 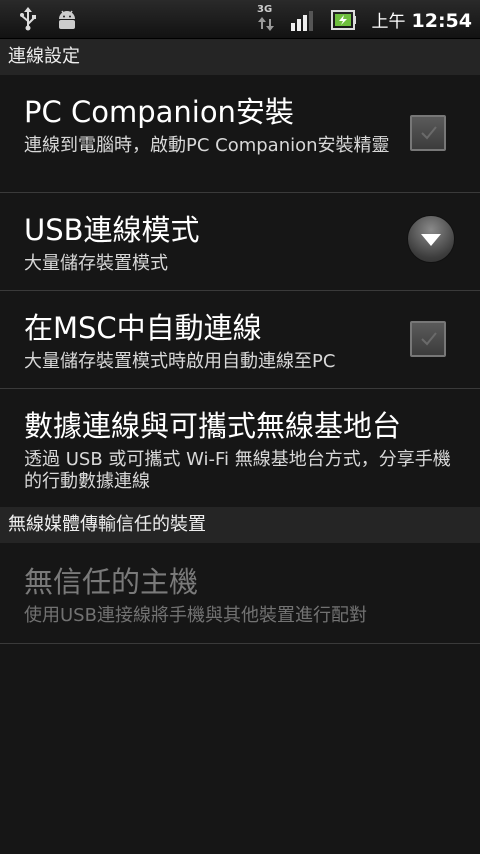 What do you see at coordinates (240, 19) in the screenshot?
I see `status-bar: 3G 上午 12:54` at bounding box center [240, 19].